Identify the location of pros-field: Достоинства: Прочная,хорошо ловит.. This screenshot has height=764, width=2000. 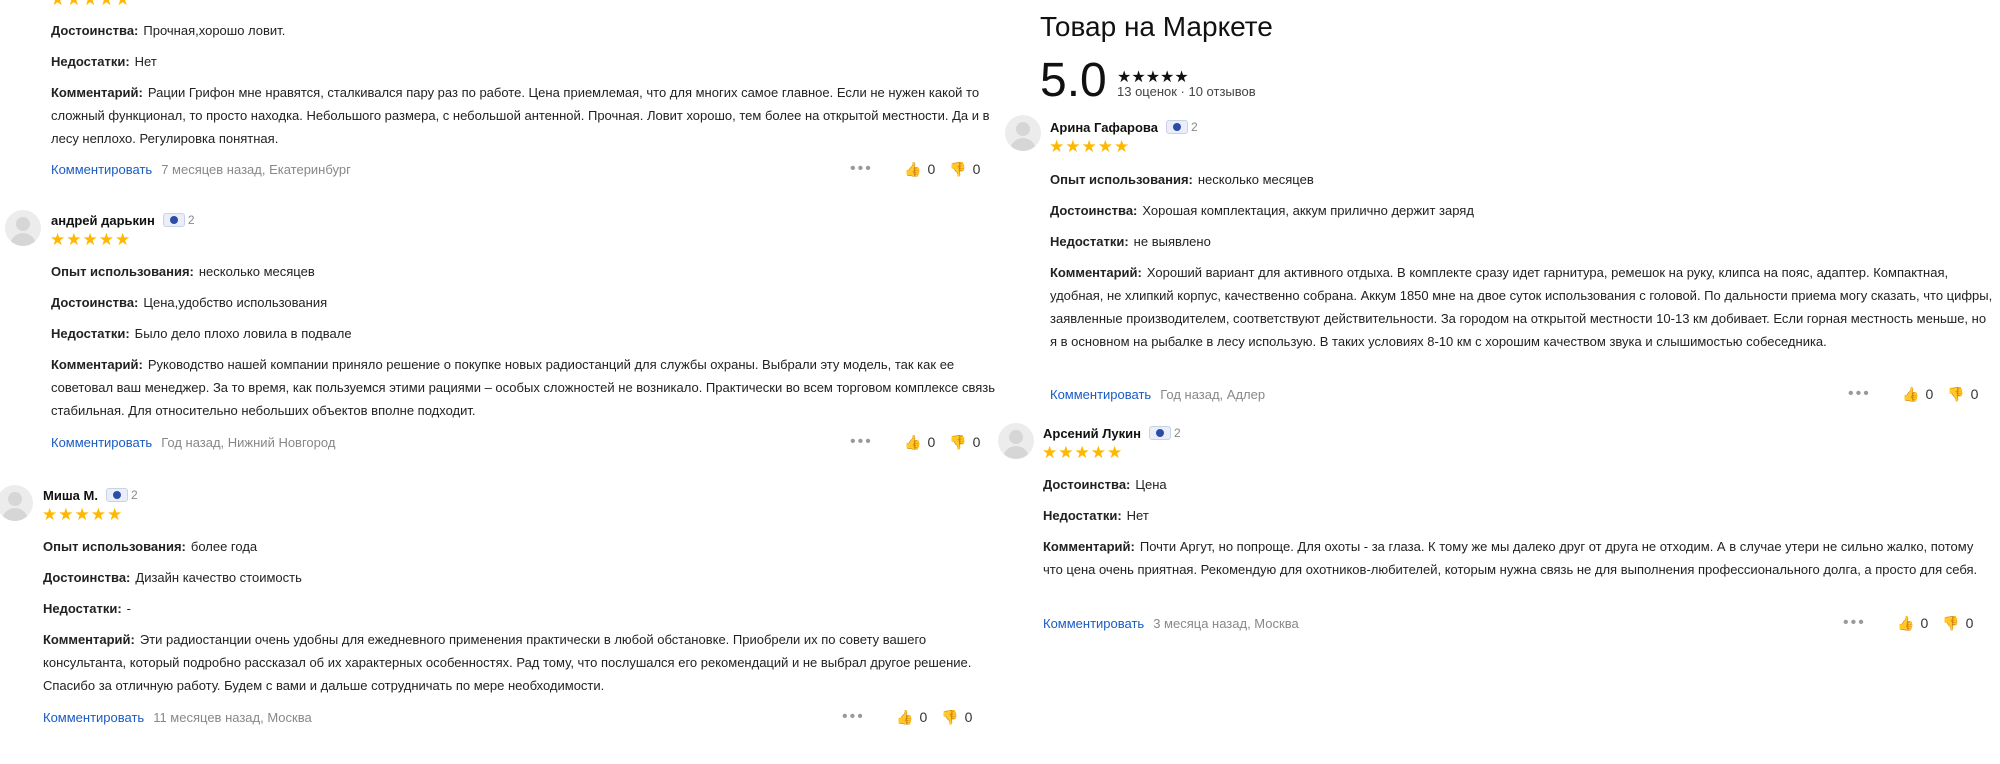
(168, 30).